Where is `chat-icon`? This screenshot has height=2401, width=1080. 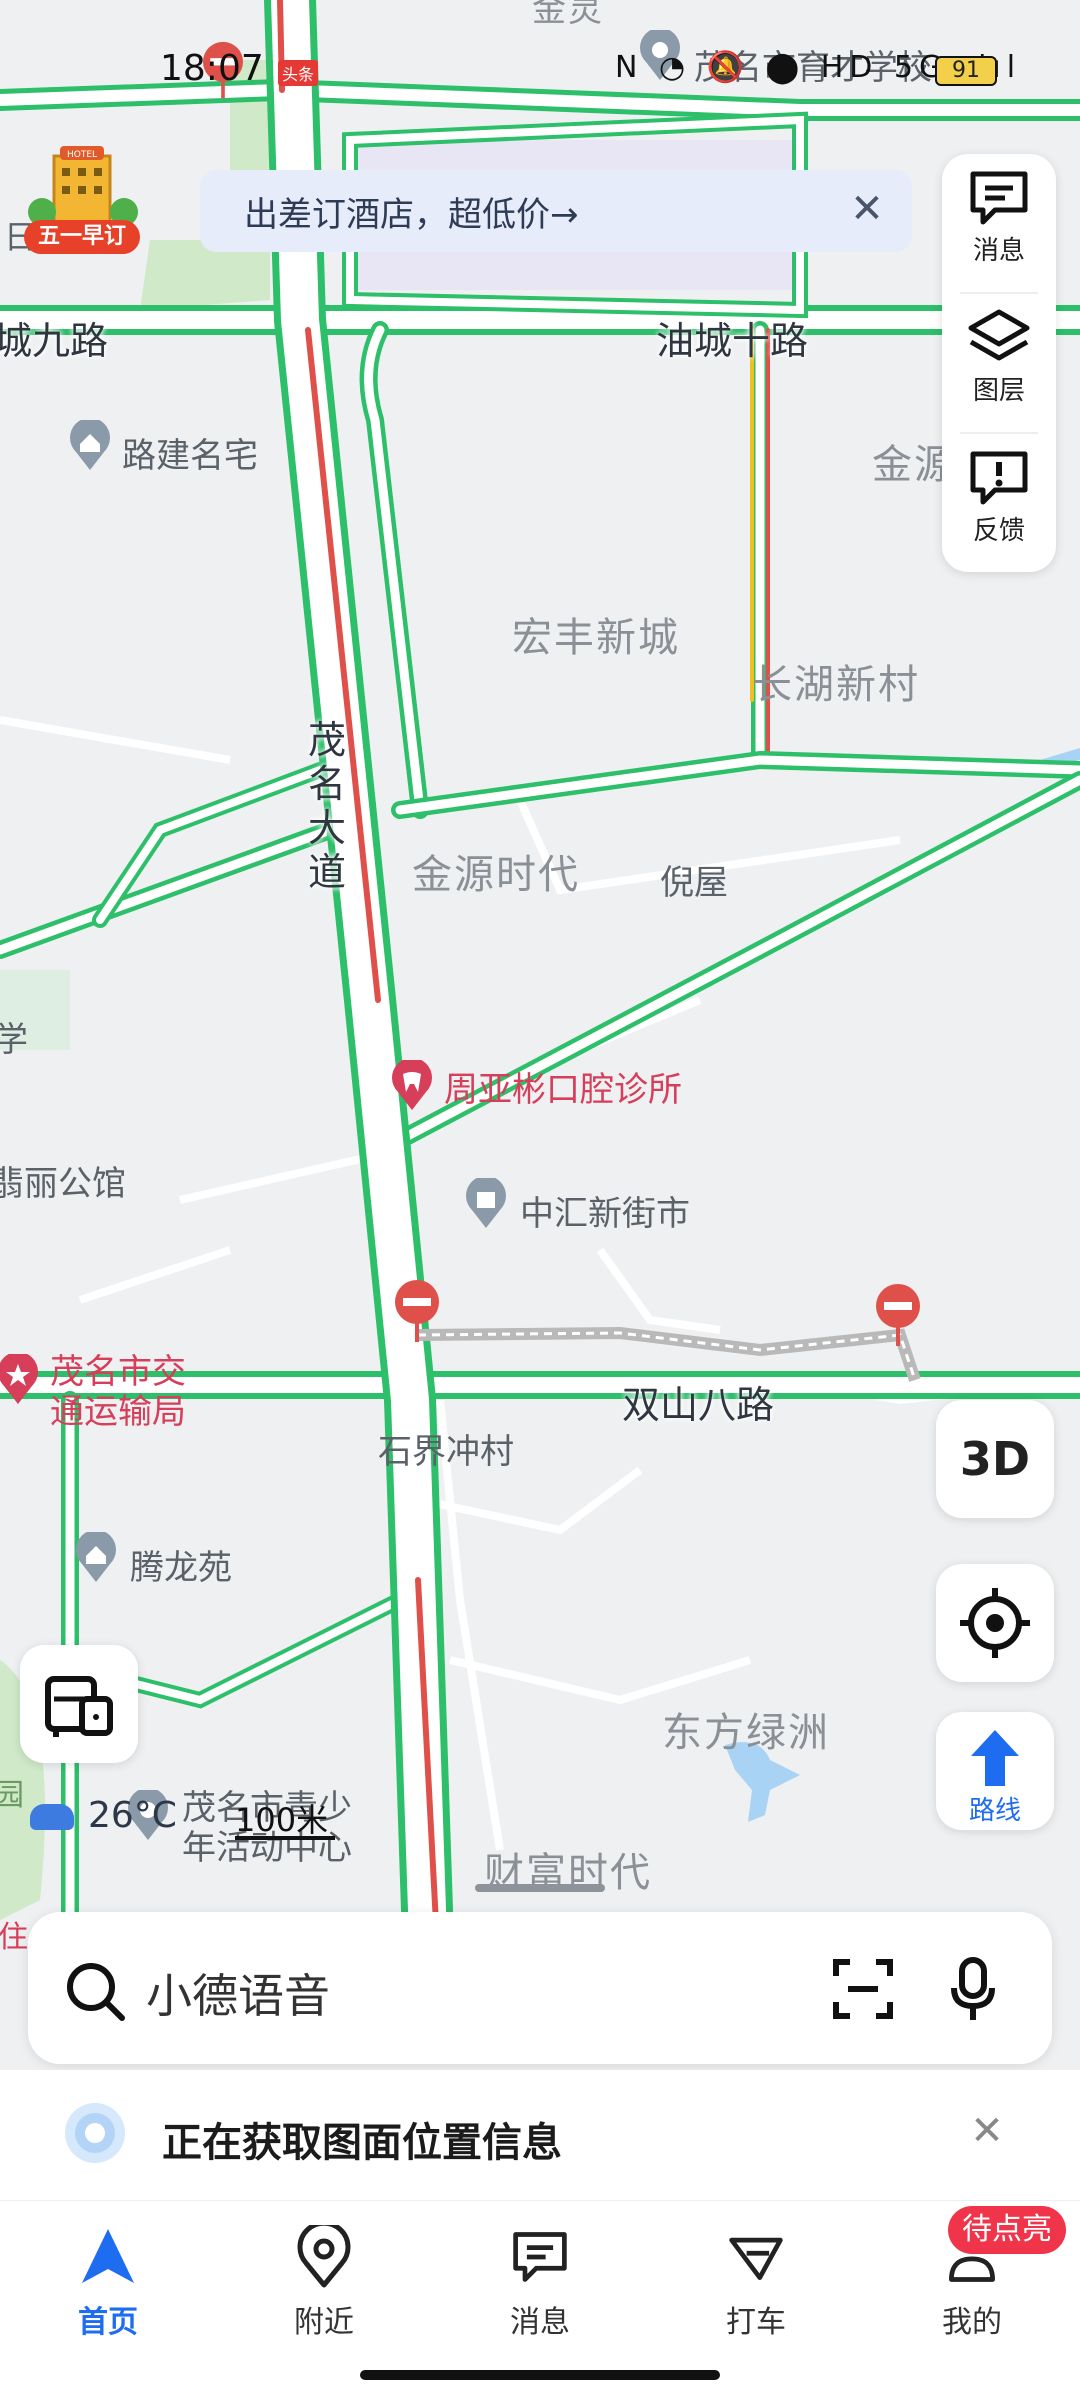 chat-icon is located at coordinates (540, 2257).